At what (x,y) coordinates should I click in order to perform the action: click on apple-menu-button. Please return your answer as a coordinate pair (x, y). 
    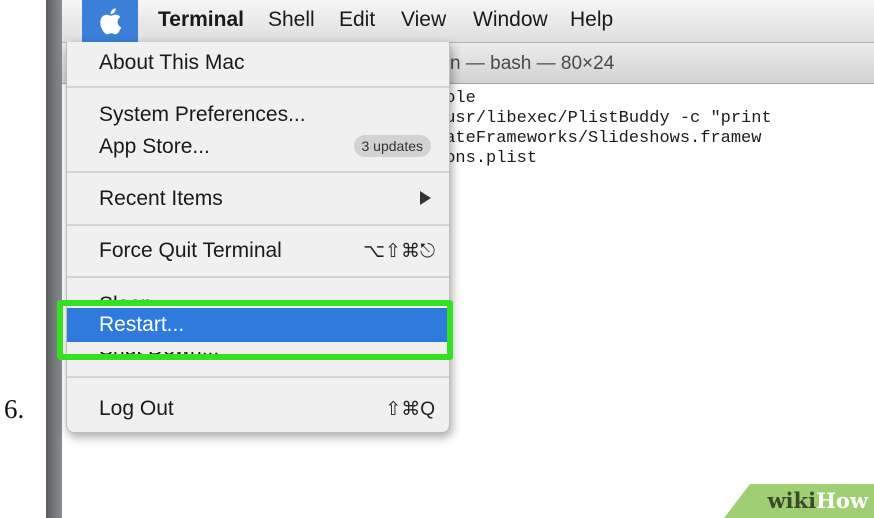
    Looking at the image, I should click on (110, 21).